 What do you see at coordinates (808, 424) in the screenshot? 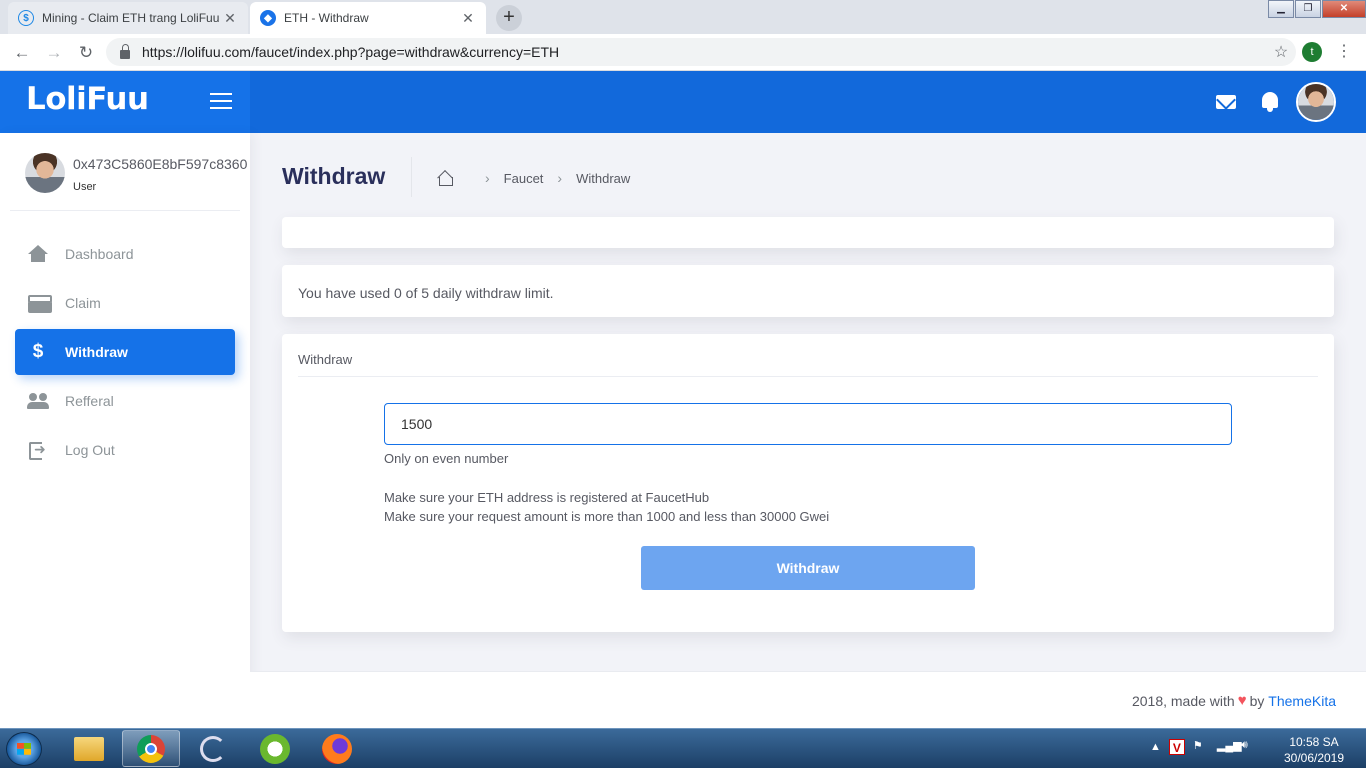
I see `amount-input` at bounding box center [808, 424].